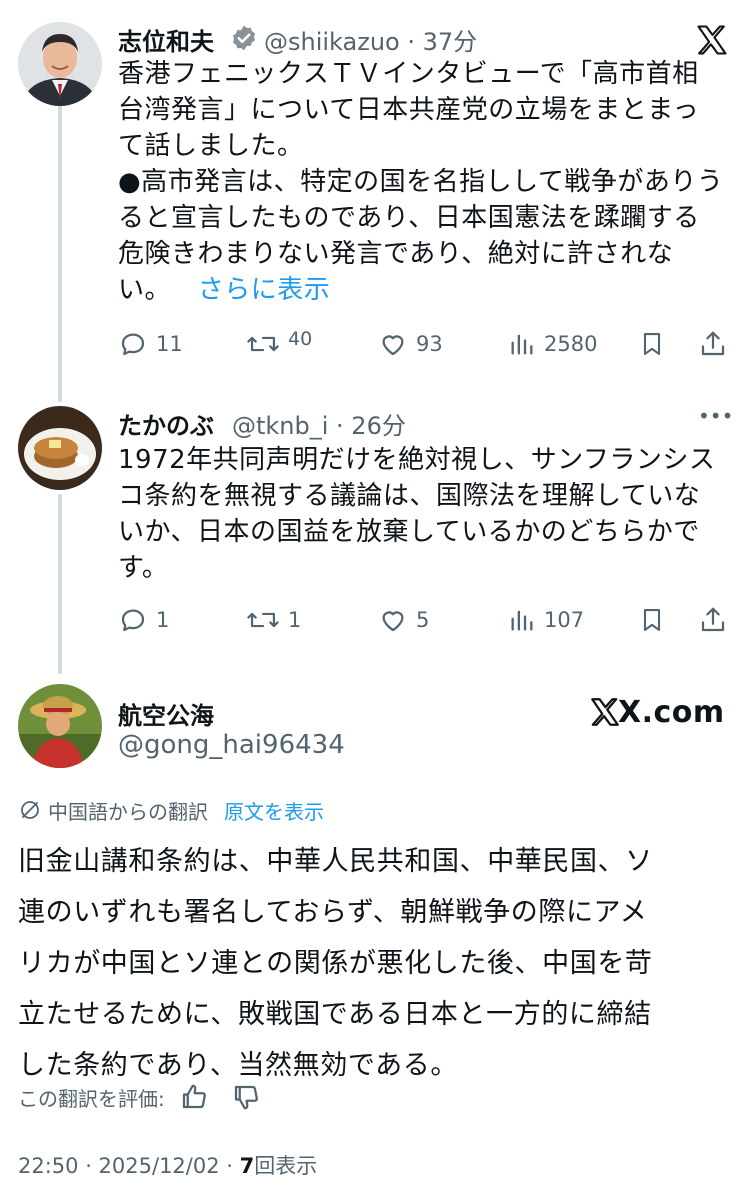 The height and width of the screenshot is (1199, 749). I want to click on repost-count: 1, so click(295, 620).